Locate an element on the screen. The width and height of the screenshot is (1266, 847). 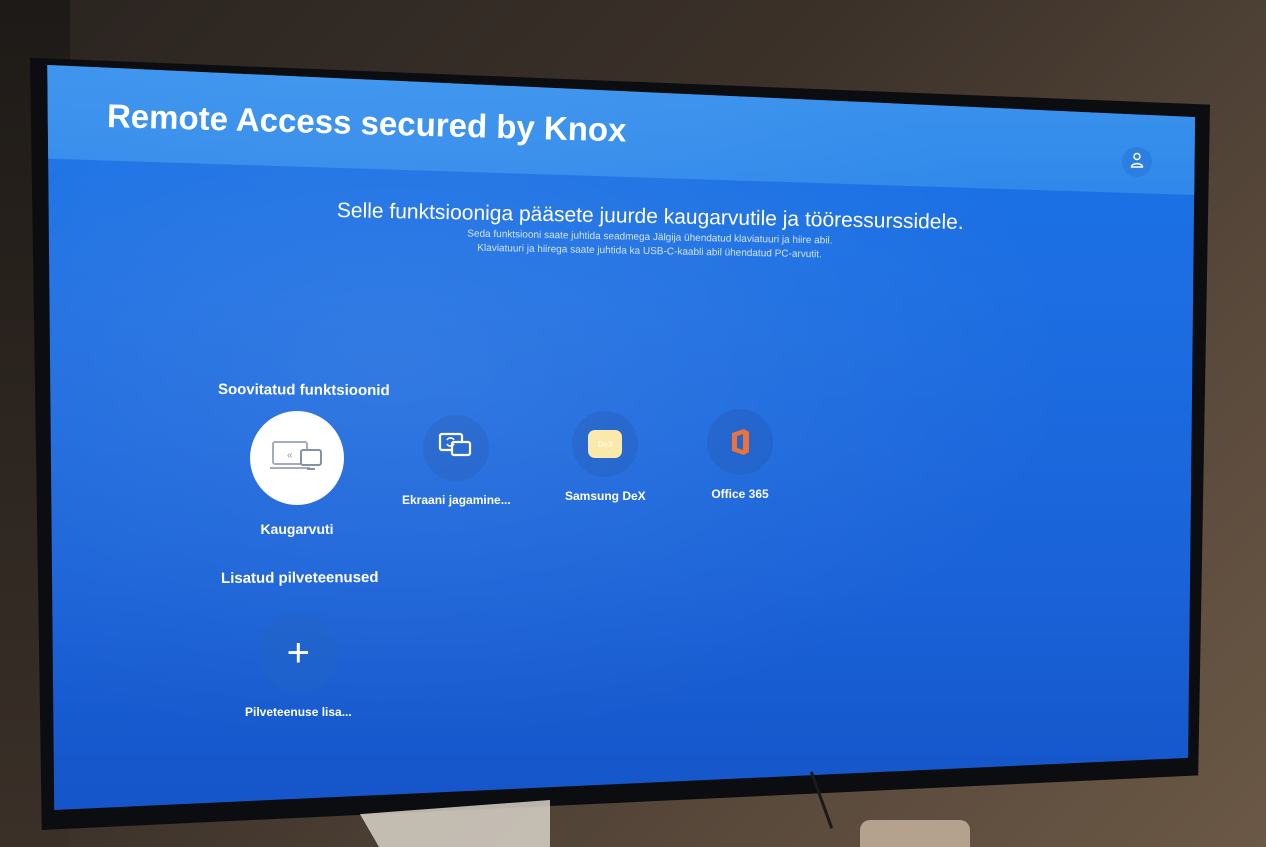
person-icon is located at coordinates (1137, 162).